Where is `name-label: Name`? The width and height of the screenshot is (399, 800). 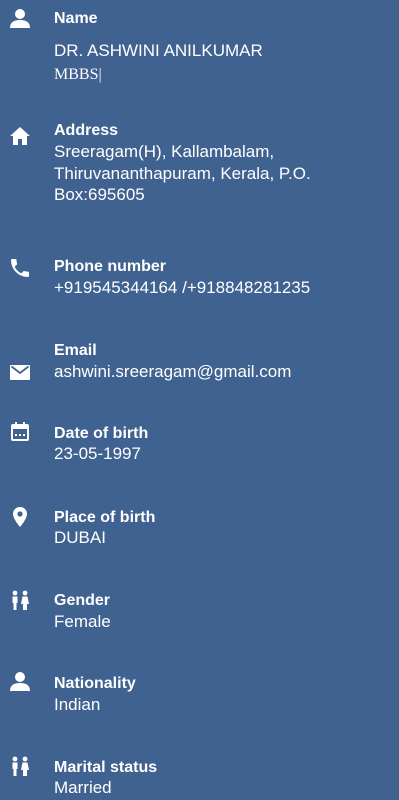 name-label: Name is located at coordinates (76, 18).